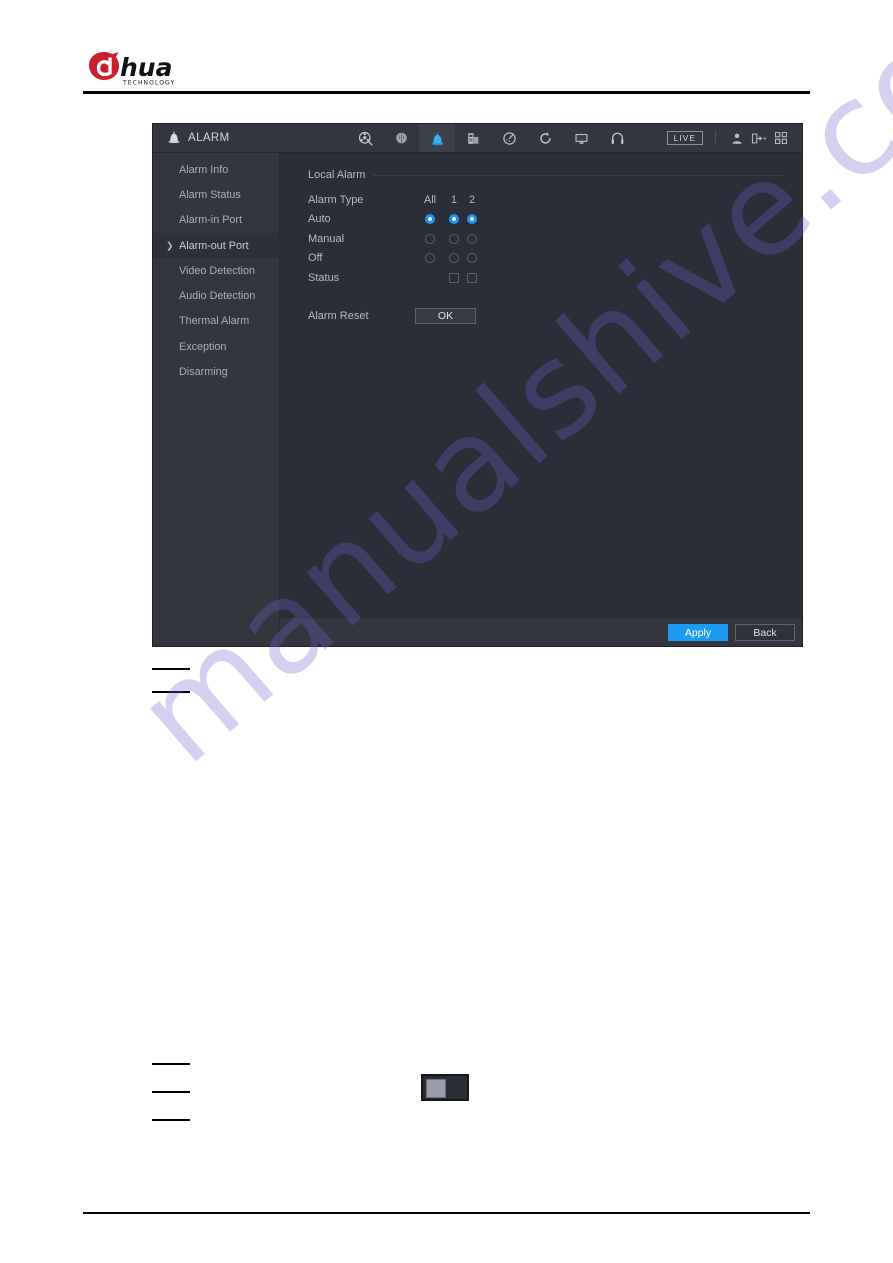 This screenshot has height=1263, width=893. What do you see at coordinates (737, 138) in the screenshot?
I see `user-account-icon` at bounding box center [737, 138].